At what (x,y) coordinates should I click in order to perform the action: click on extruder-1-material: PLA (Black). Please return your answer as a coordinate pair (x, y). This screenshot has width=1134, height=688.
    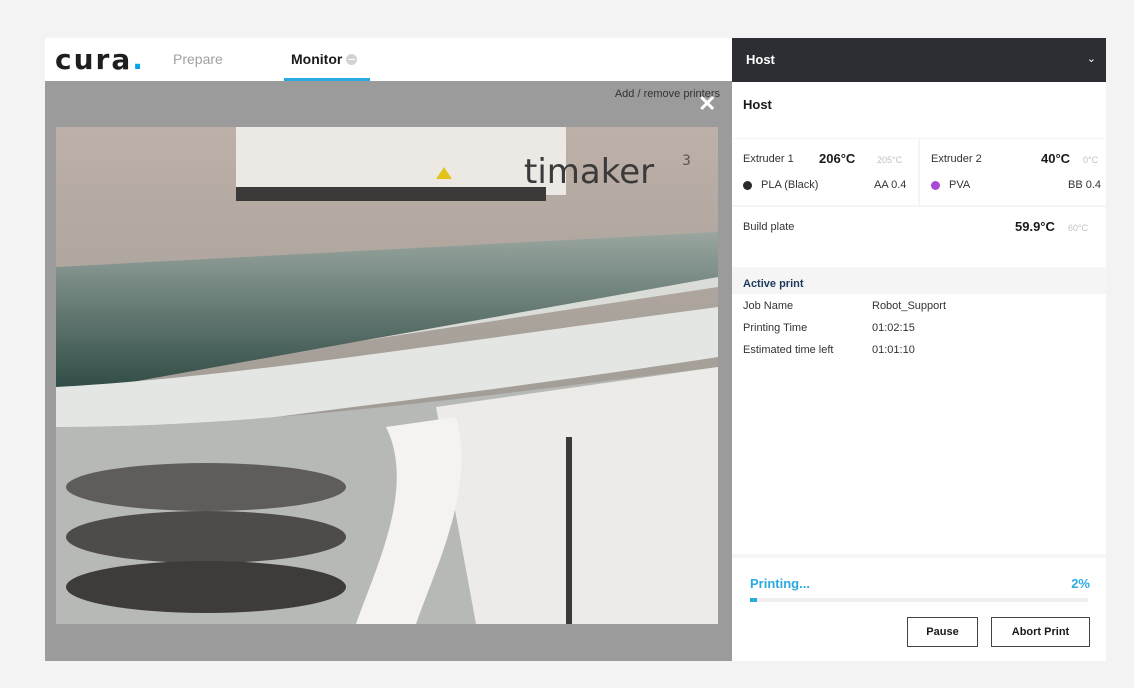
    Looking at the image, I should click on (790, 185).